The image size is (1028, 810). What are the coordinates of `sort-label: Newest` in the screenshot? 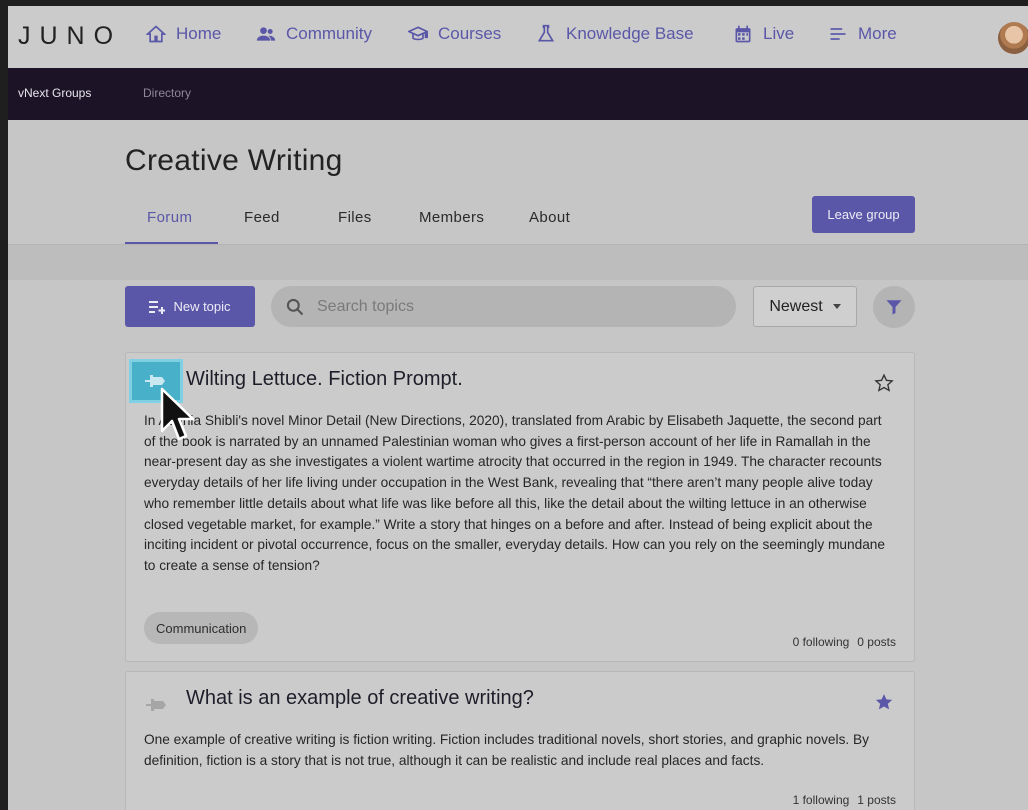 It's located at (796, 306).